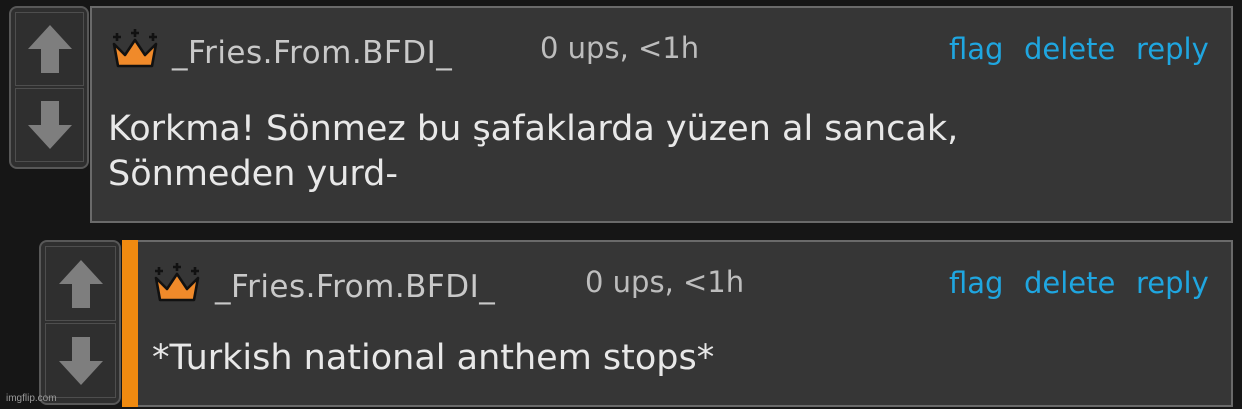 This screenshot has height=409, width=1242. Describe the element at coordinates (130, 323) in the screenshot. I see `reply-accent-bar` at that location.